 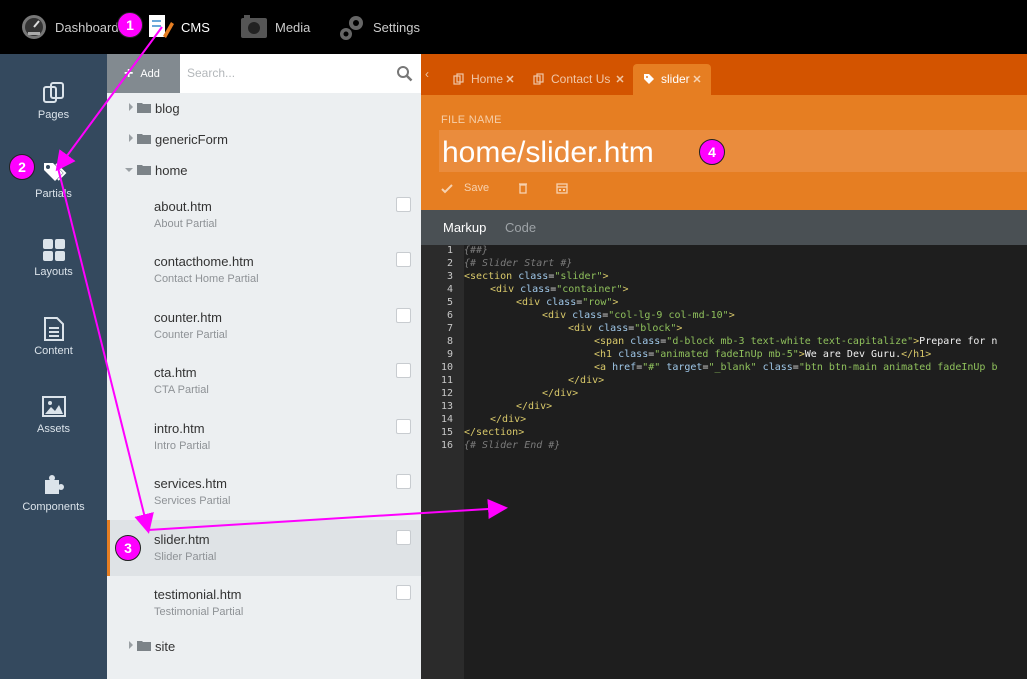 I want to click on list-item: services.htm Services Partial, so click(x=264, y=492).